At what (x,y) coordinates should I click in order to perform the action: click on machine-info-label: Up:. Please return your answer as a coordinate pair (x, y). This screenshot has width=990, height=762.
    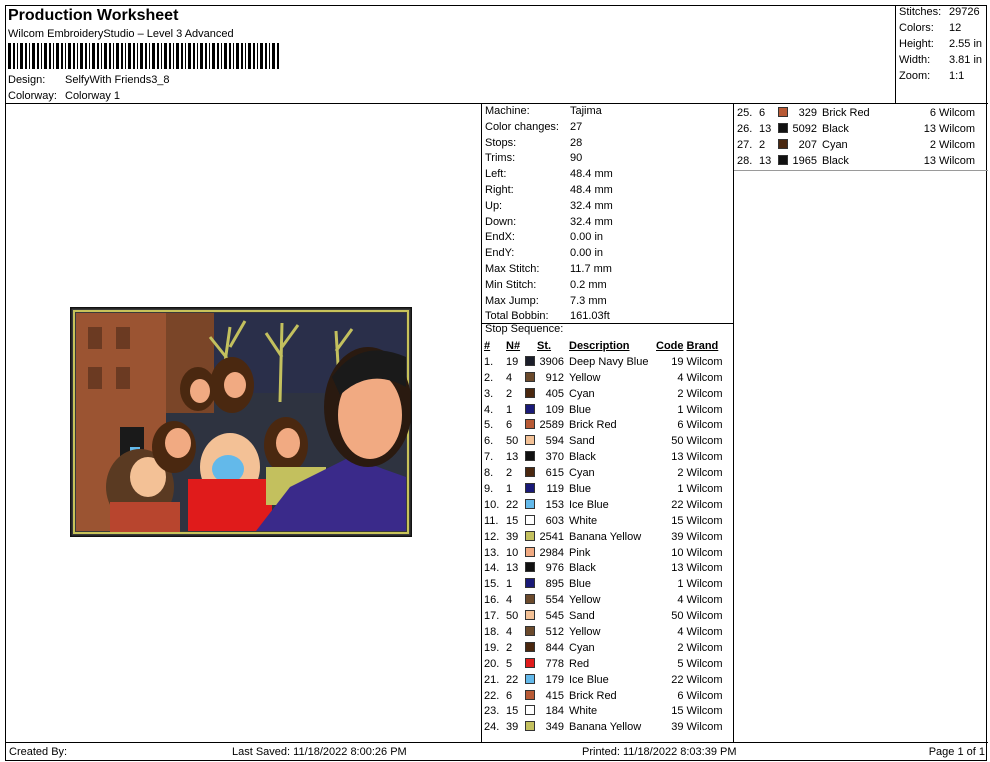
    Looking at the image, I should click on (494, 205).